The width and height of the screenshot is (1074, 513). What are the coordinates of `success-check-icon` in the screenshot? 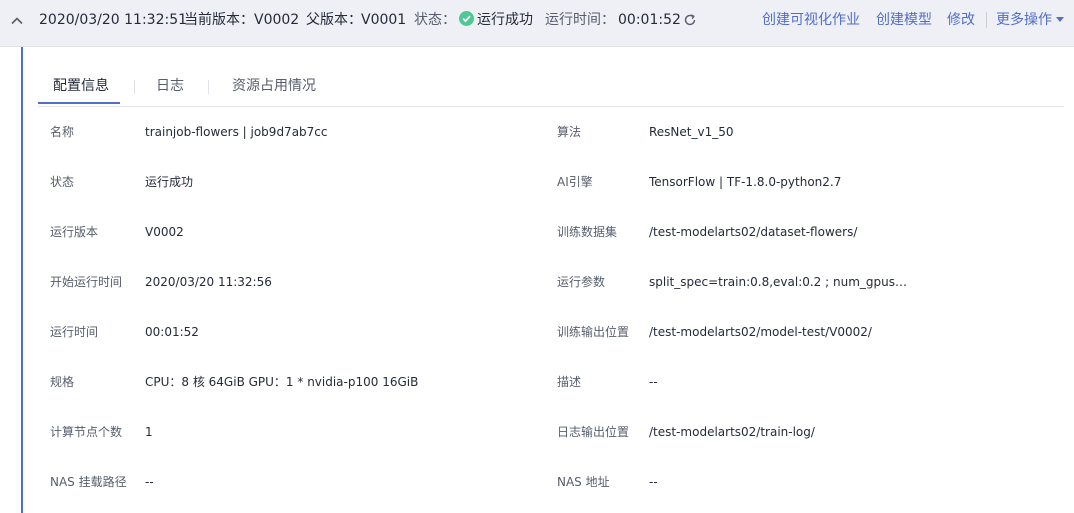 It's located at (466, 18).